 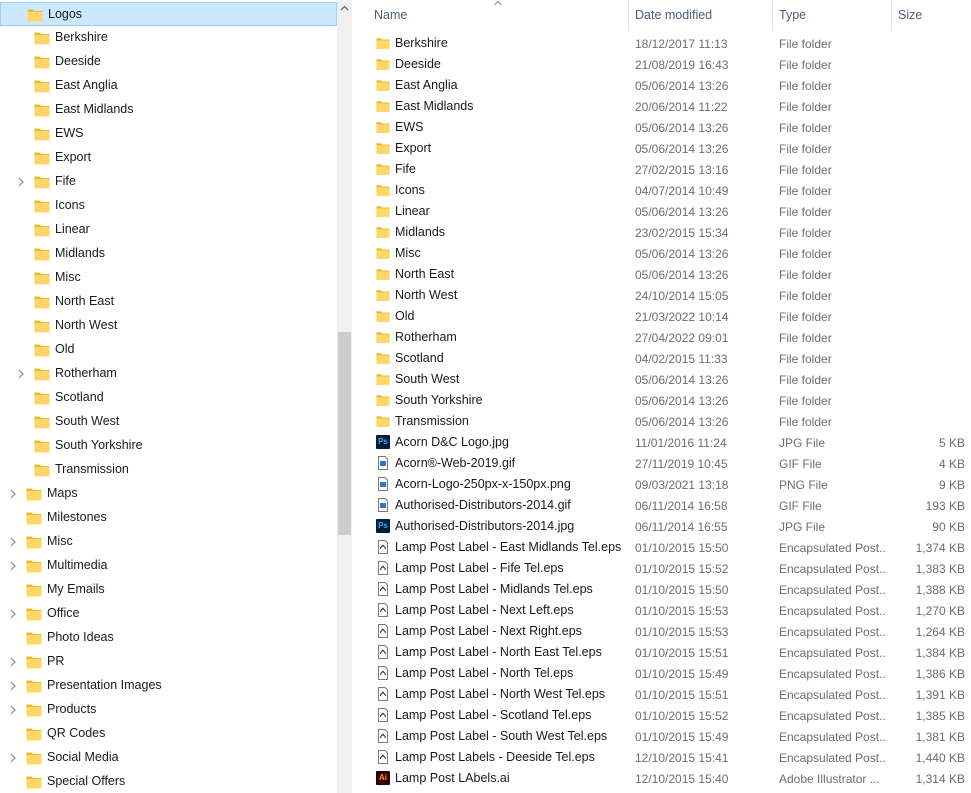 I want to click on tree-item-logos: Logos, so click(x=168, y=14).